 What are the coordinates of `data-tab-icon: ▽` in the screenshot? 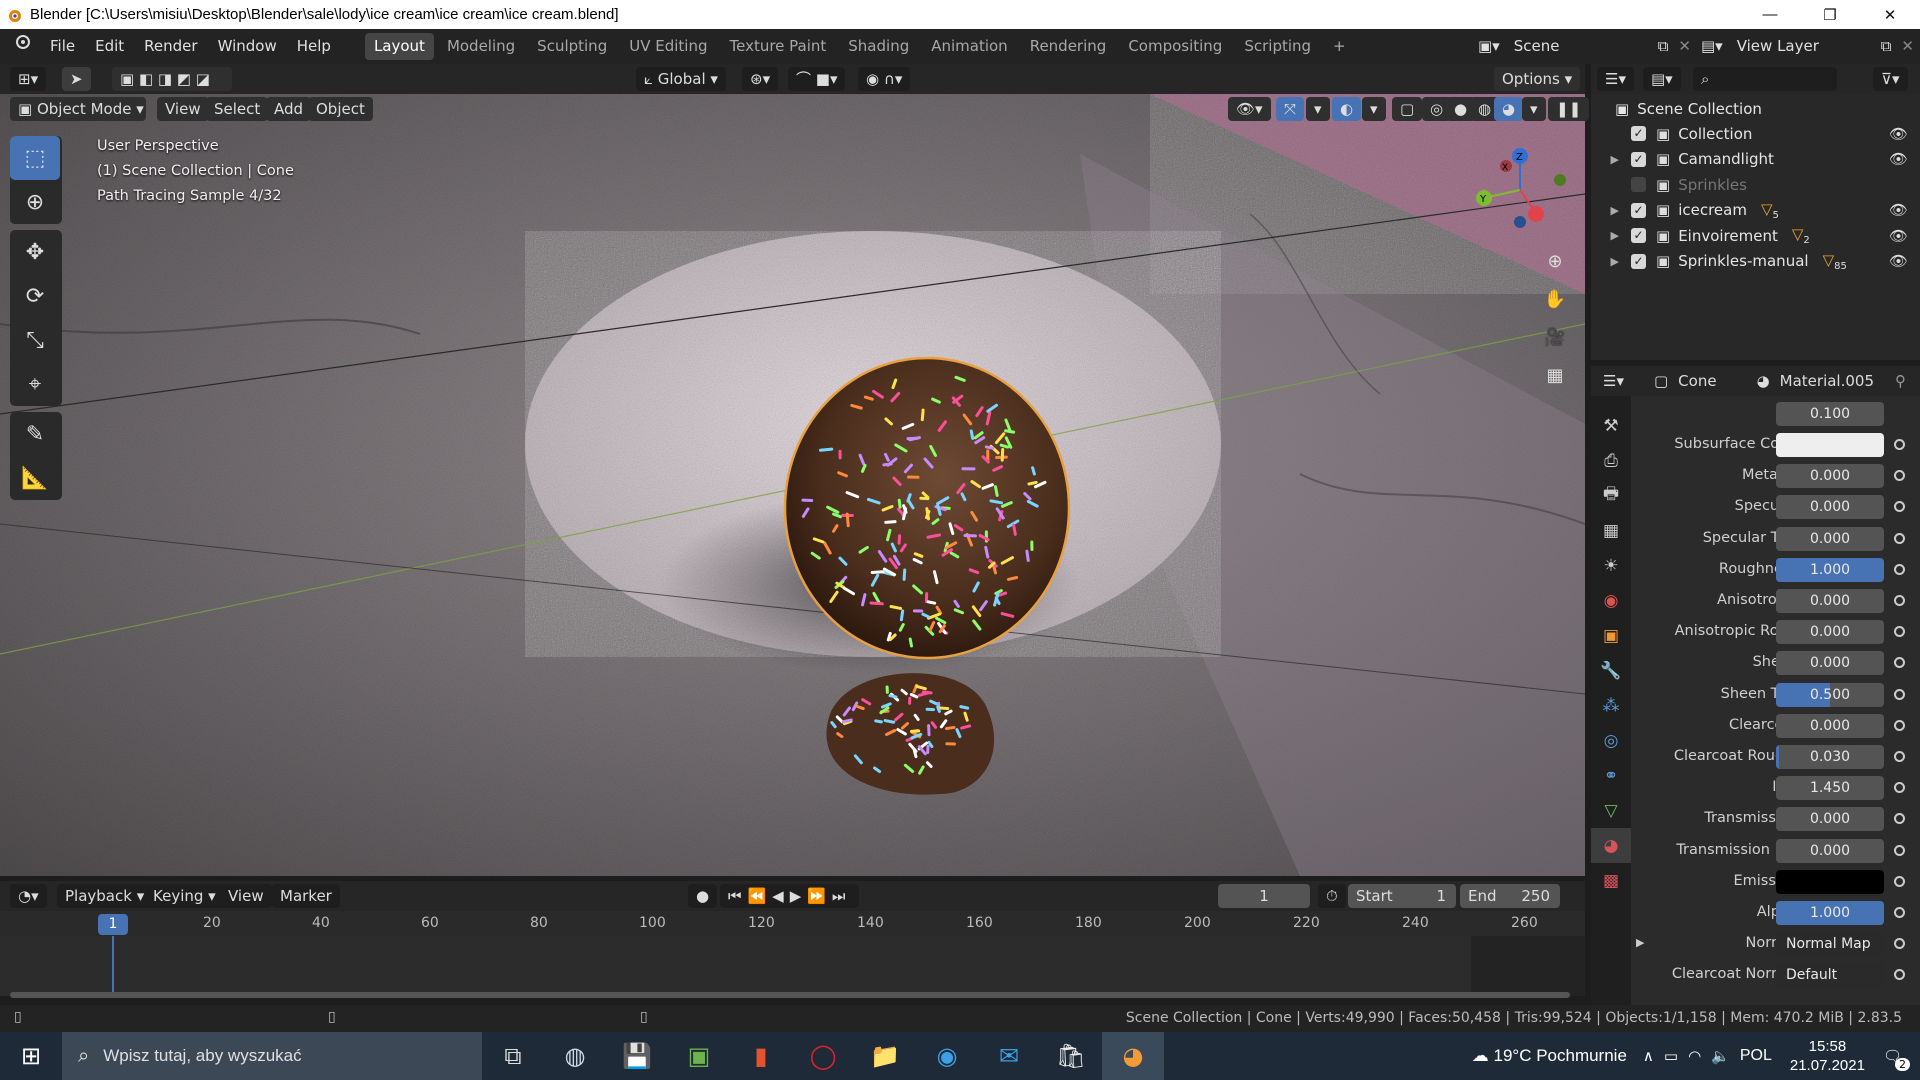 It's located at (1611, 810).